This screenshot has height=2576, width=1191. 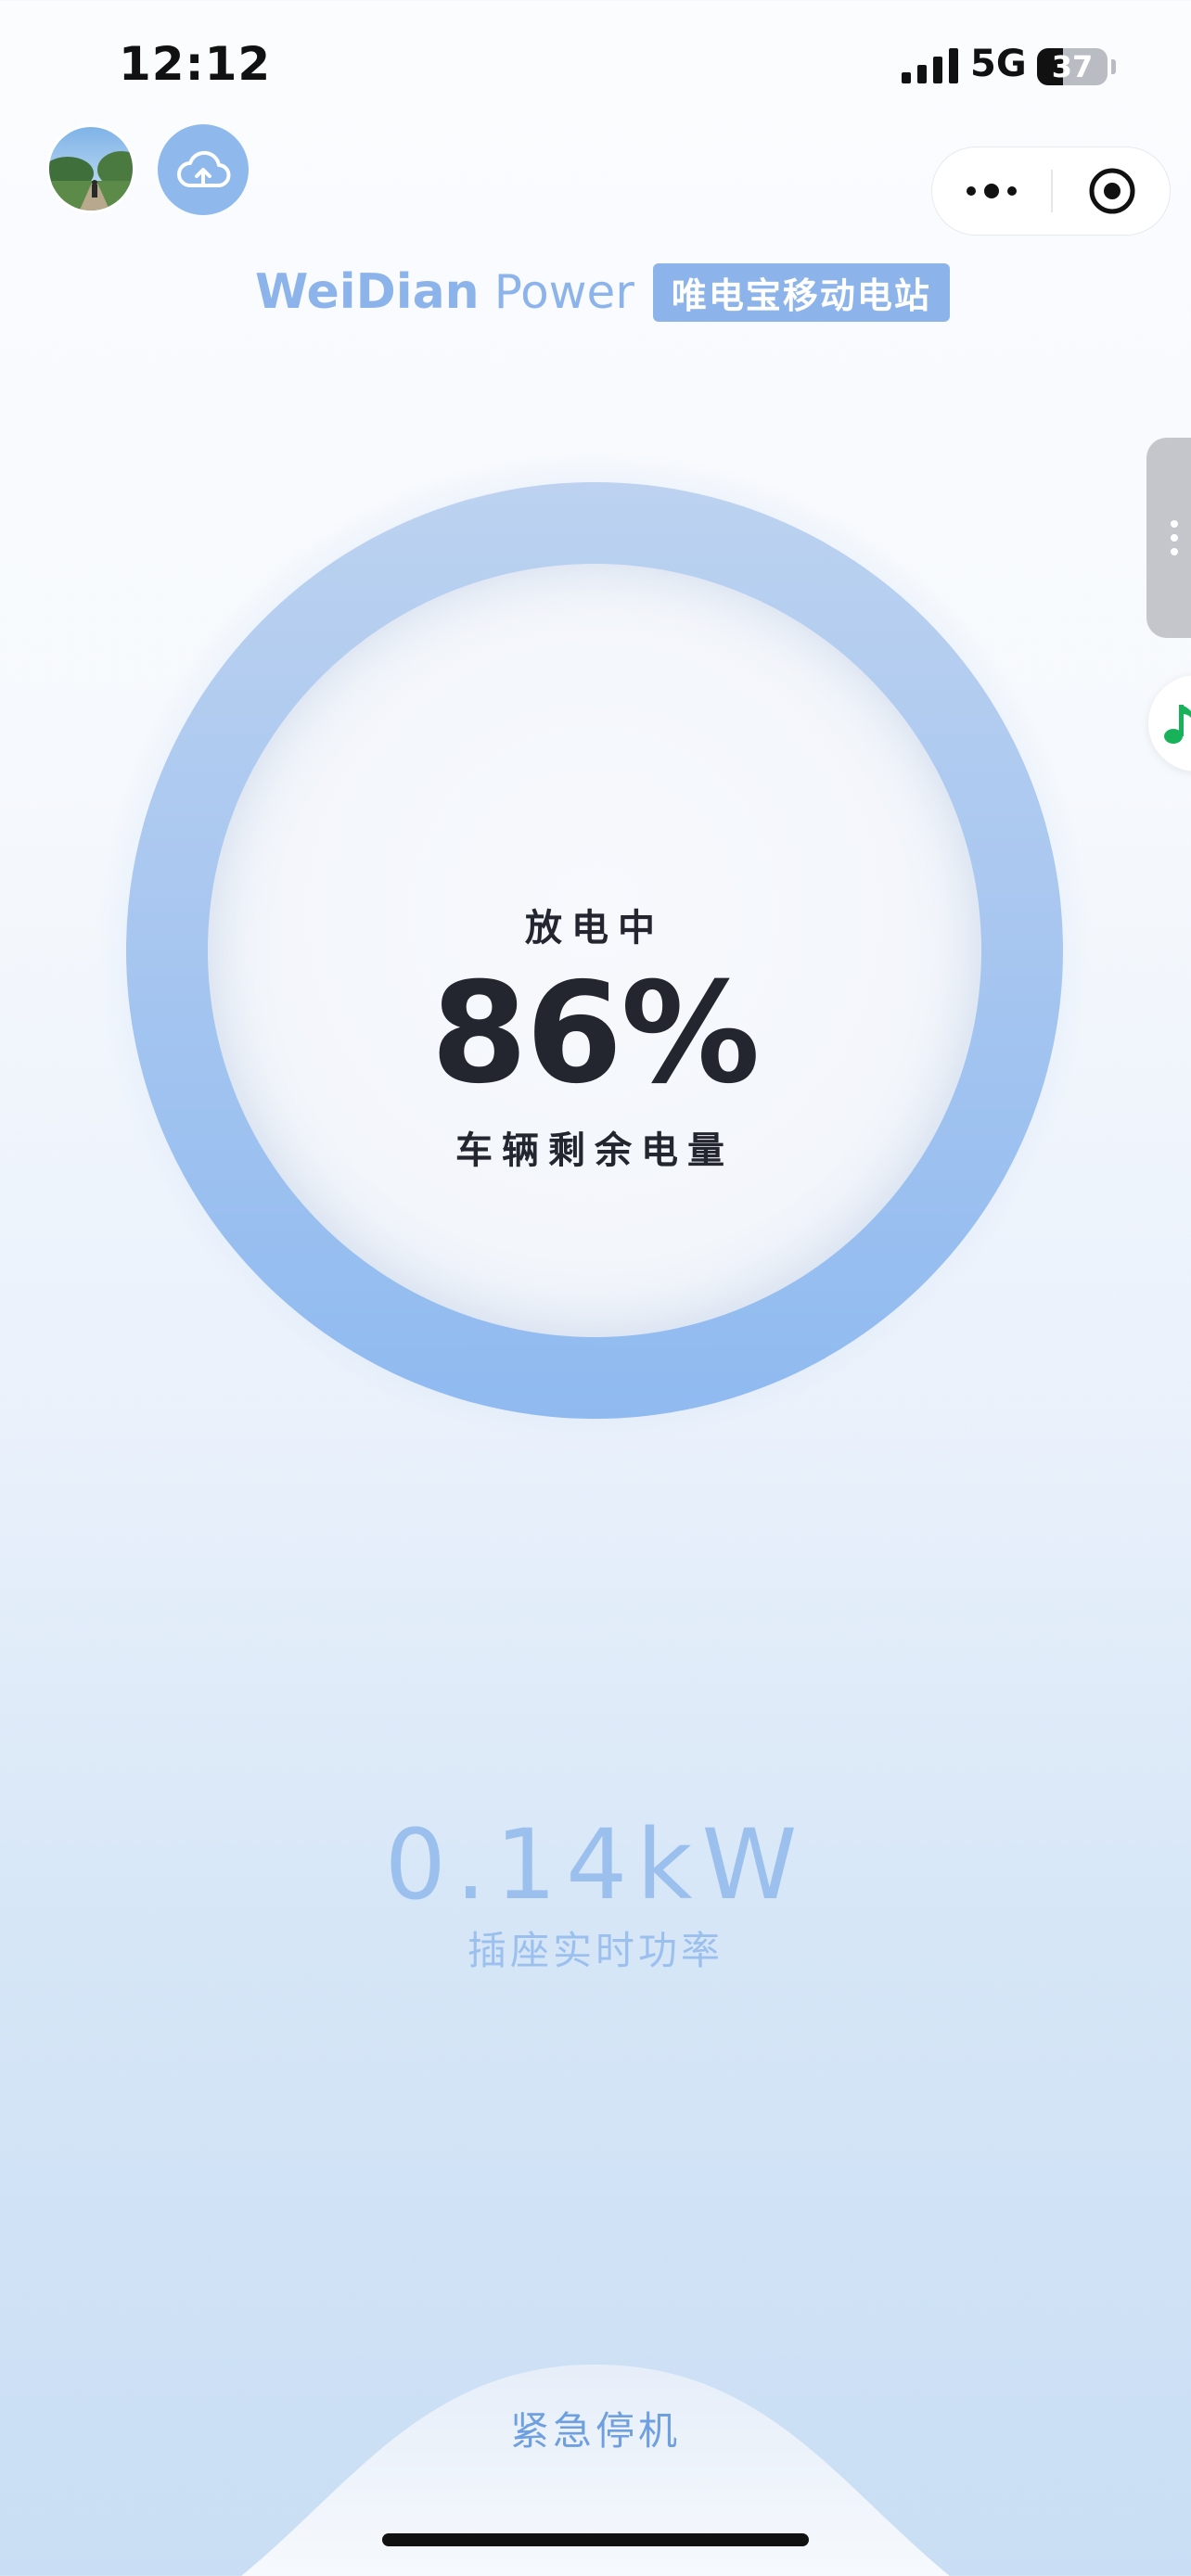 I want to click on brand-name-bold: WeiDian, so click(x=367, y=292).